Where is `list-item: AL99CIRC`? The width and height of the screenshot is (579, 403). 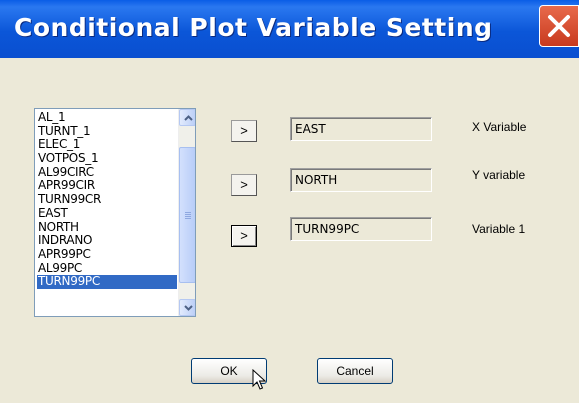 list-item: AL99CIRC is located at coordinates (107, 172).